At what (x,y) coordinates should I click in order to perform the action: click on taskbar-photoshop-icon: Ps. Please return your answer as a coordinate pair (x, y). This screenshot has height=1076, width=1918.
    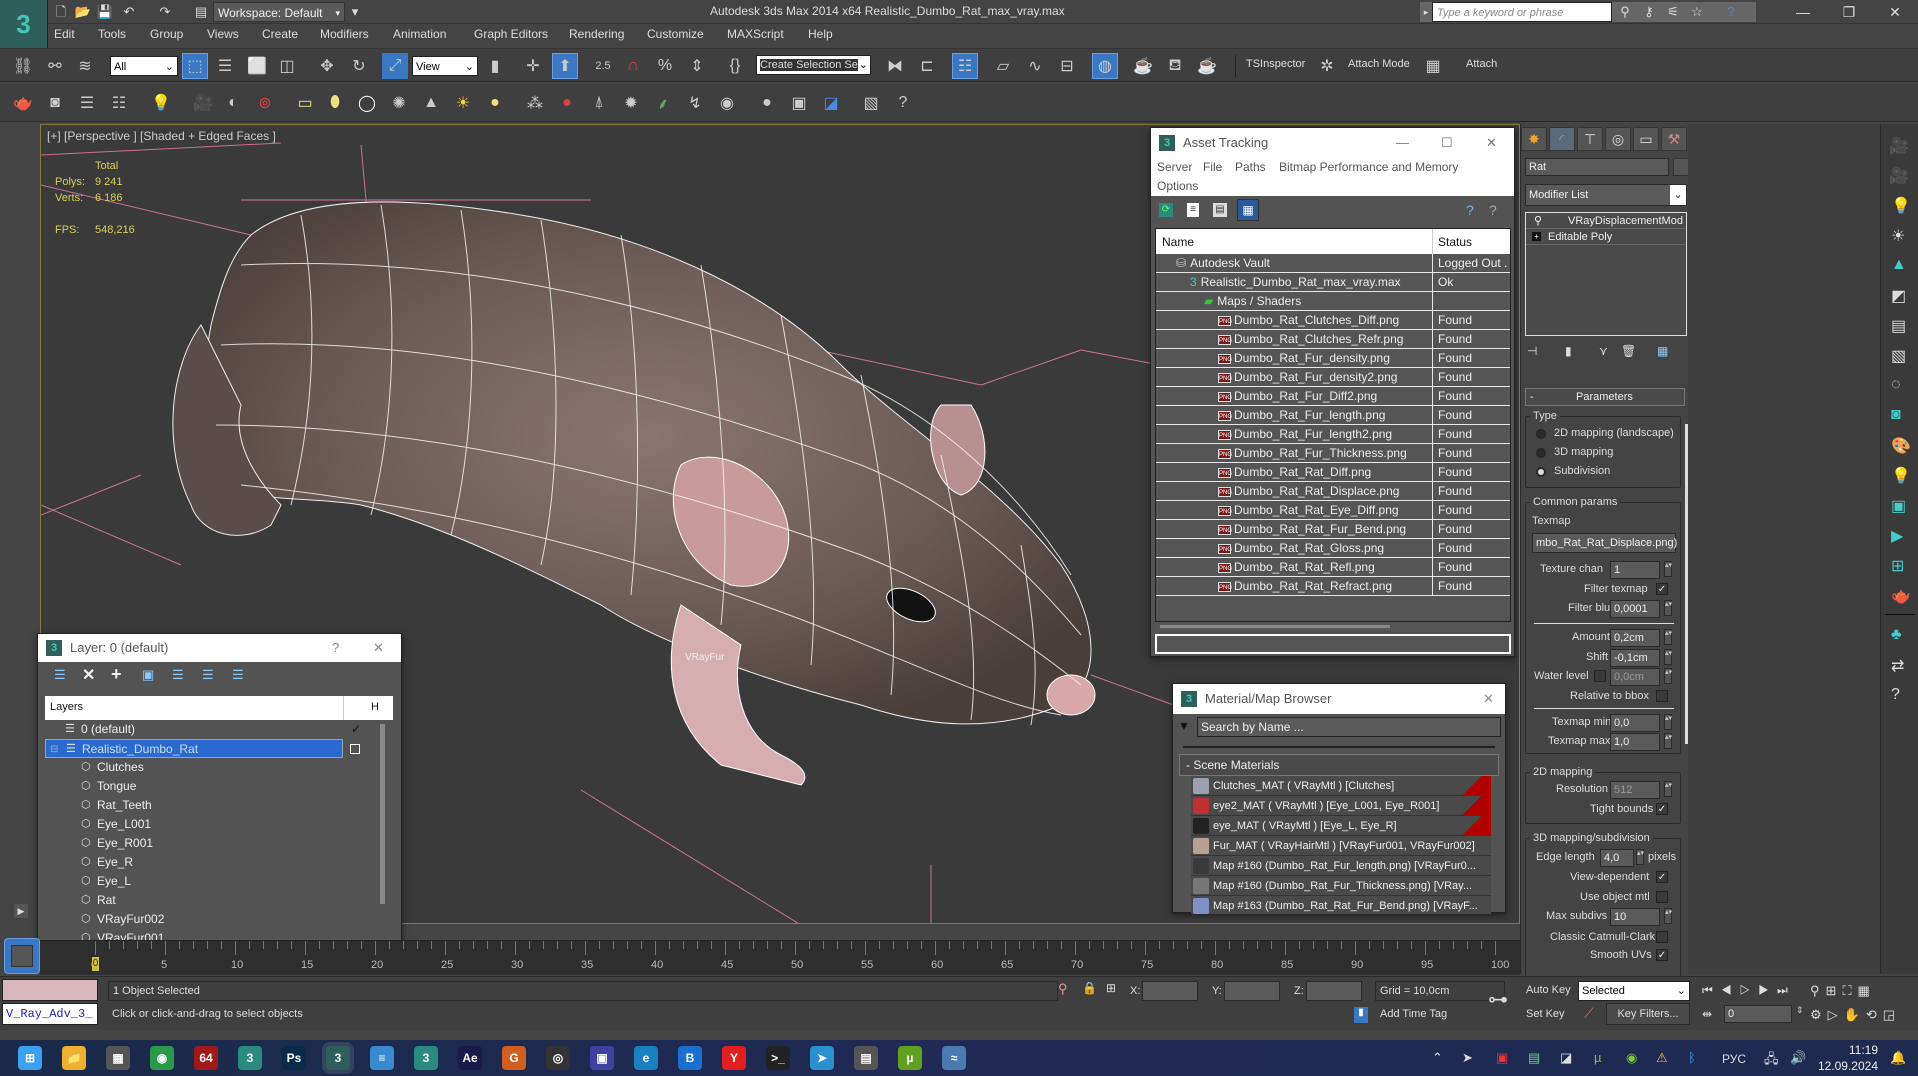
    Looking at the image, I should click on (294, 1058).